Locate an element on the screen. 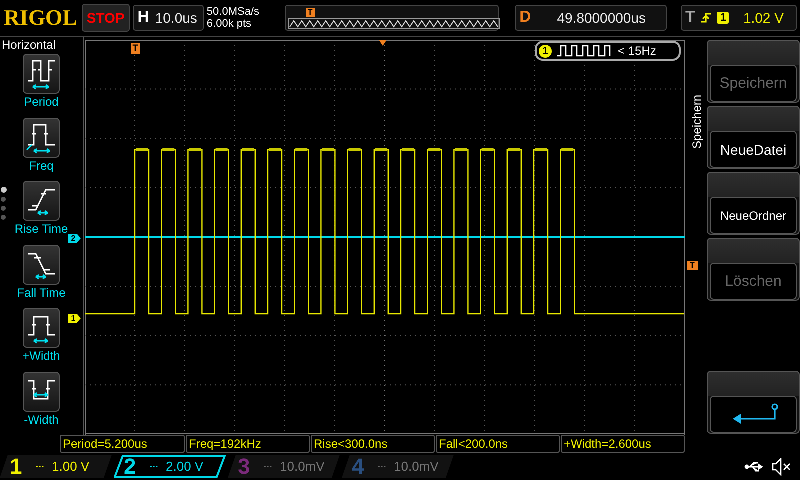 The height and width of the screenshot is (480, 800). channel-scale: 2.00 V is located at coordinates (185, 466).